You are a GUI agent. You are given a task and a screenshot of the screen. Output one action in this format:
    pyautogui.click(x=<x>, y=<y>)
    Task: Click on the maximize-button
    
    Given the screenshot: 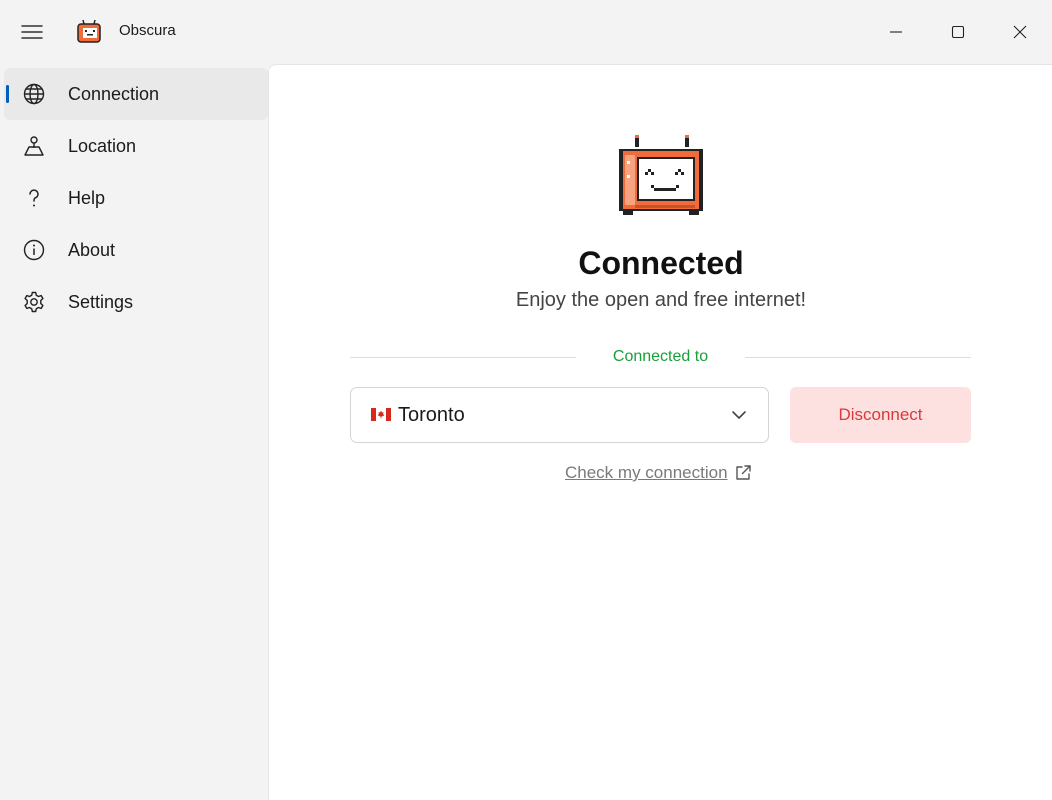 What is the action you would take?
    pyautogui.click(x=958, y=32)
    